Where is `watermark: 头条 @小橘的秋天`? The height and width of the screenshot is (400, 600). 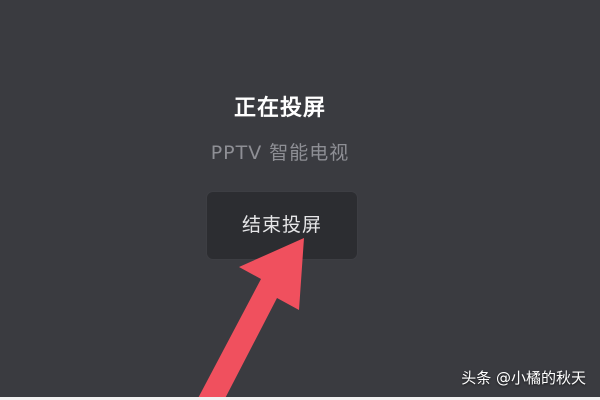 watermark: 头条 @小橘的秋天 is located at coordinates (523, 377).